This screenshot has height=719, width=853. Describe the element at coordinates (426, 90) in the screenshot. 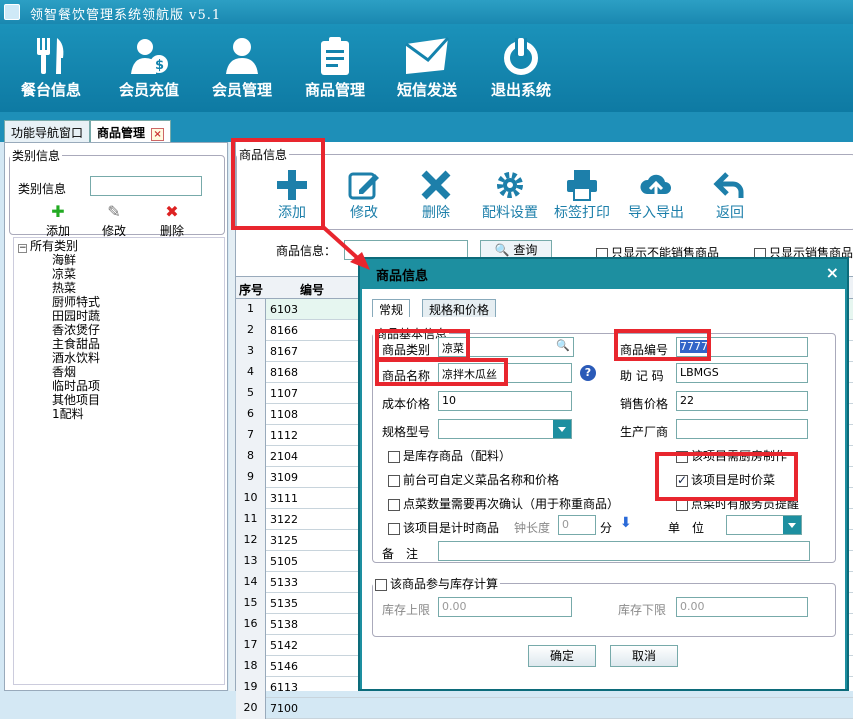

I see `sms-label: 短信发送` at that location.